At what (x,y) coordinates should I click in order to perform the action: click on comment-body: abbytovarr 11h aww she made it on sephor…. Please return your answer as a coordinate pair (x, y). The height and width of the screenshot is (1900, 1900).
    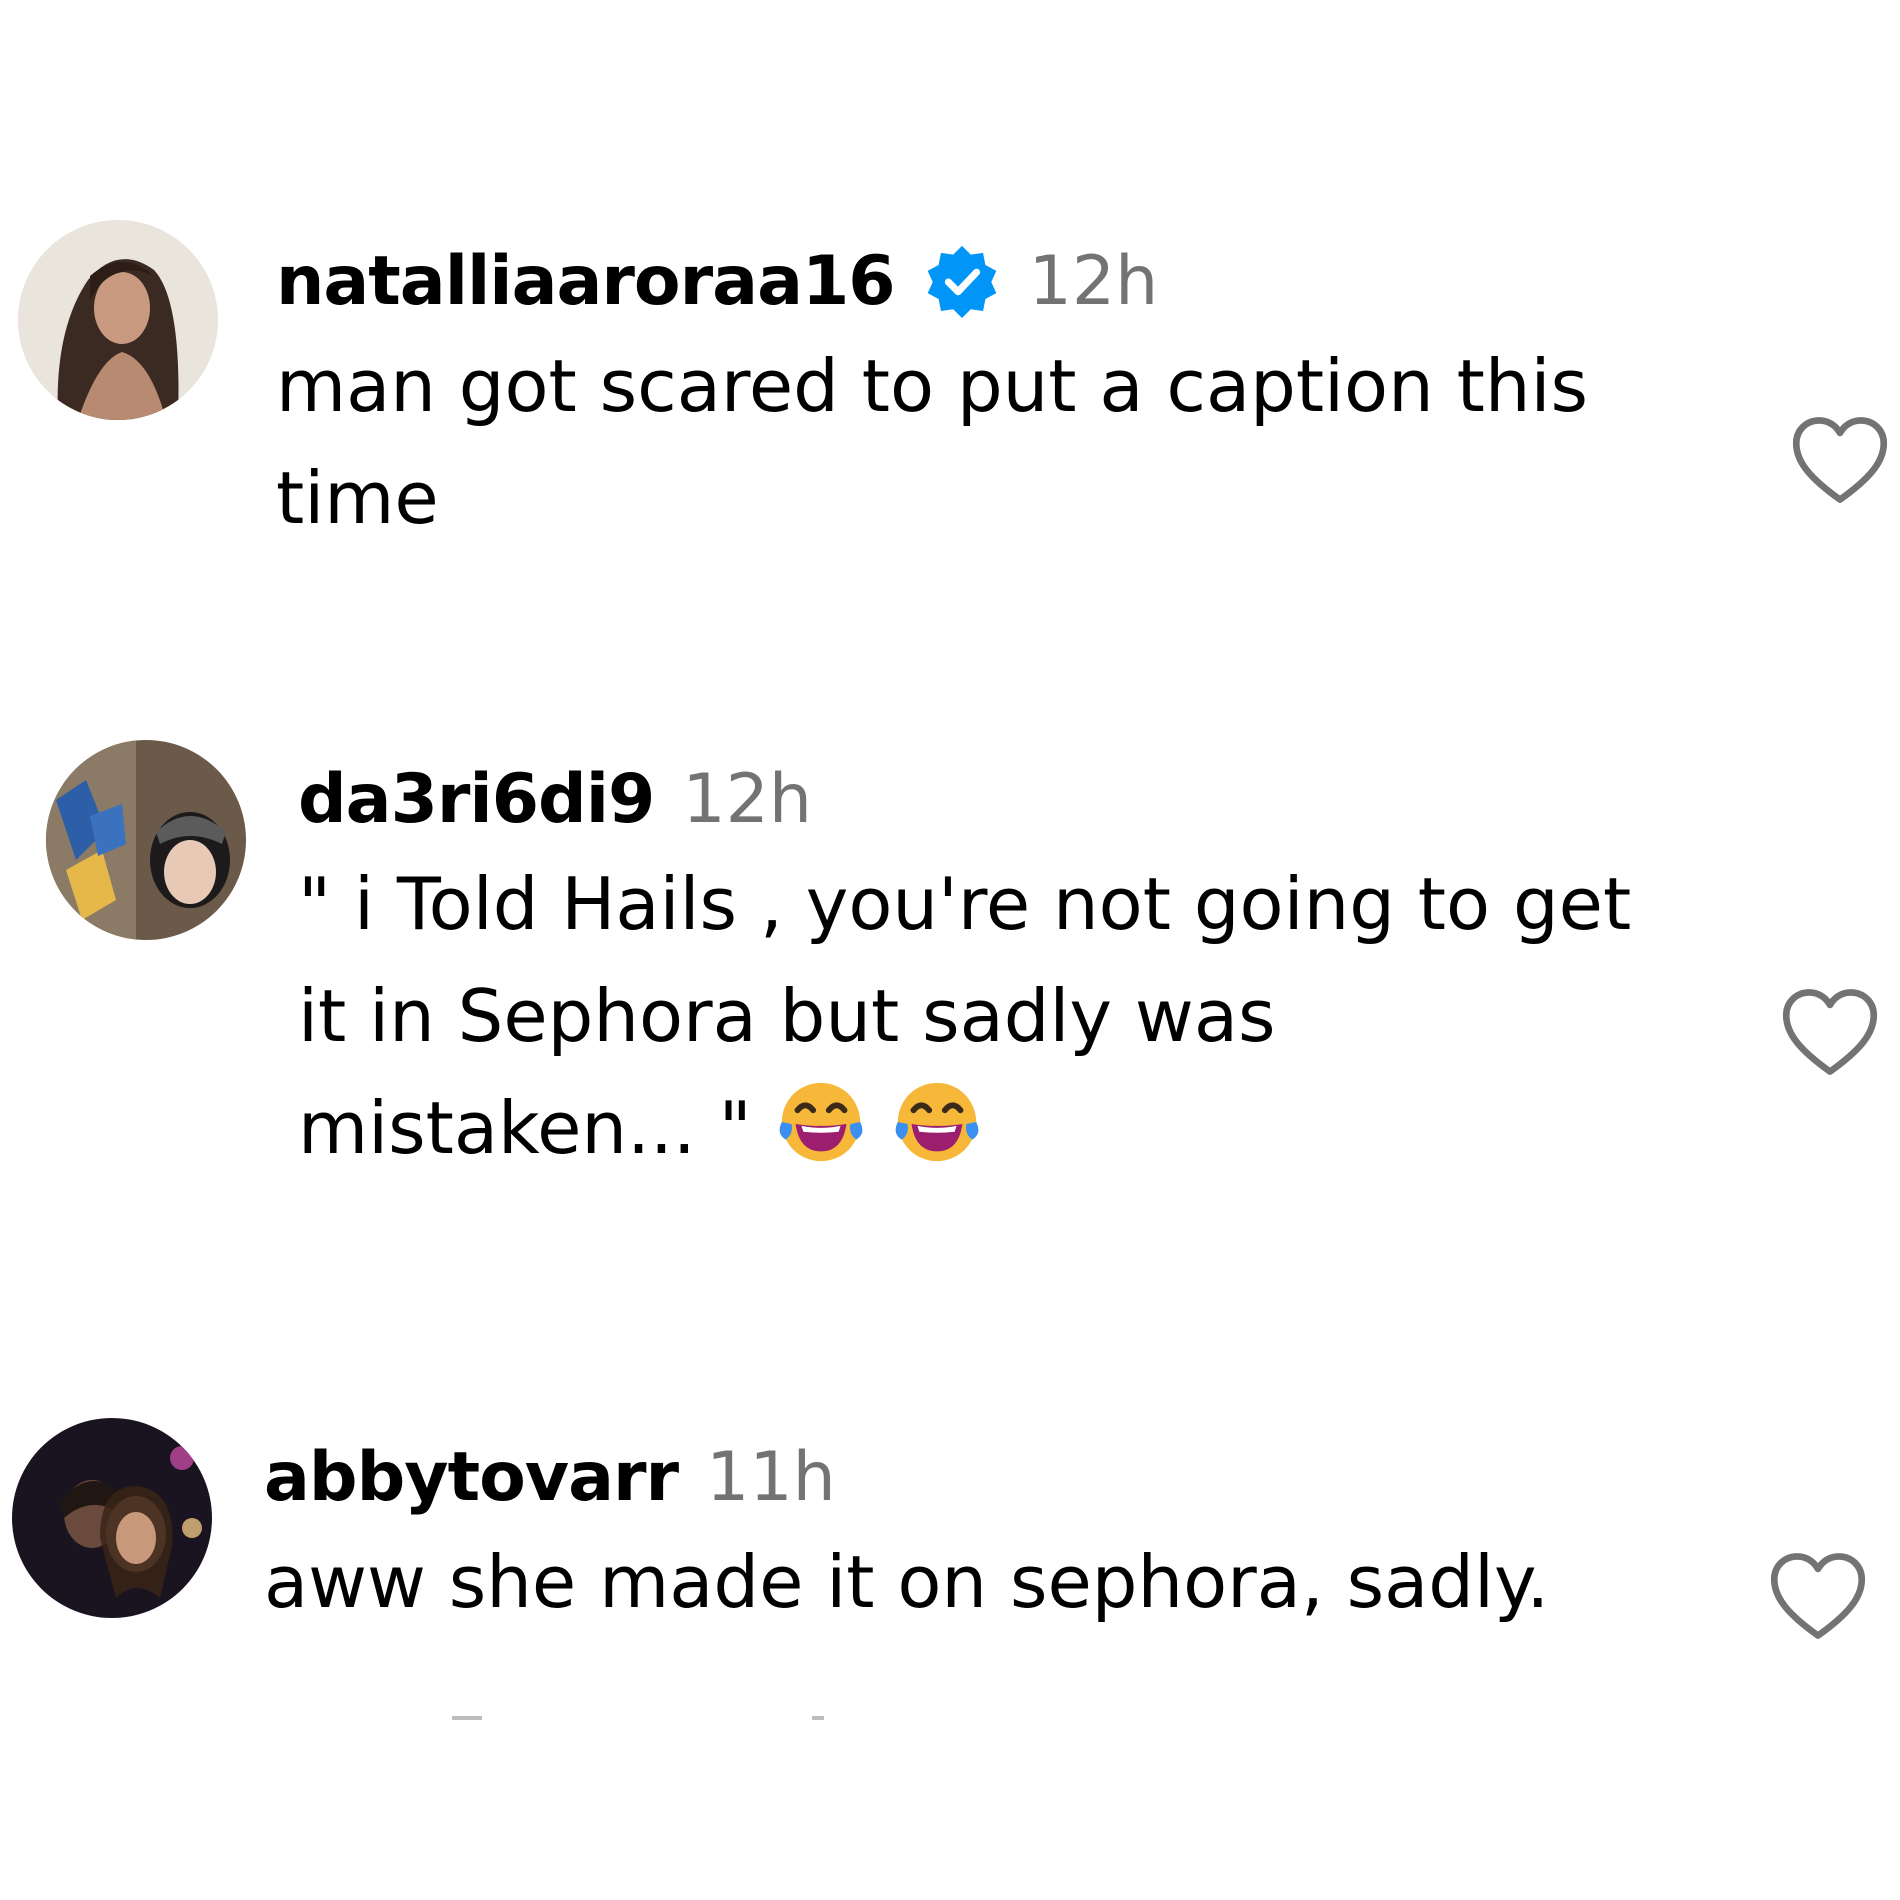
    Looking at the image, I should click on (1004, 1535).